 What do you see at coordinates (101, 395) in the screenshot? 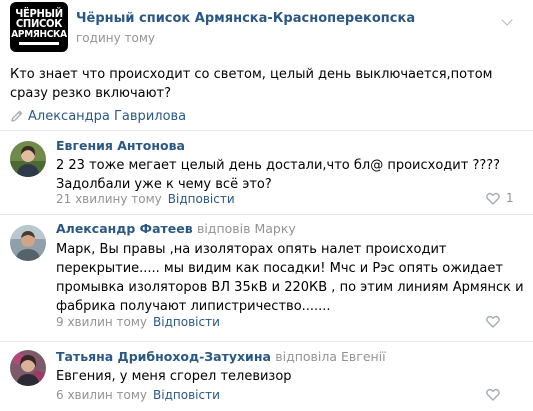
I see `comment-time: 6 хвилин тому` at bounding box center [101, 395].